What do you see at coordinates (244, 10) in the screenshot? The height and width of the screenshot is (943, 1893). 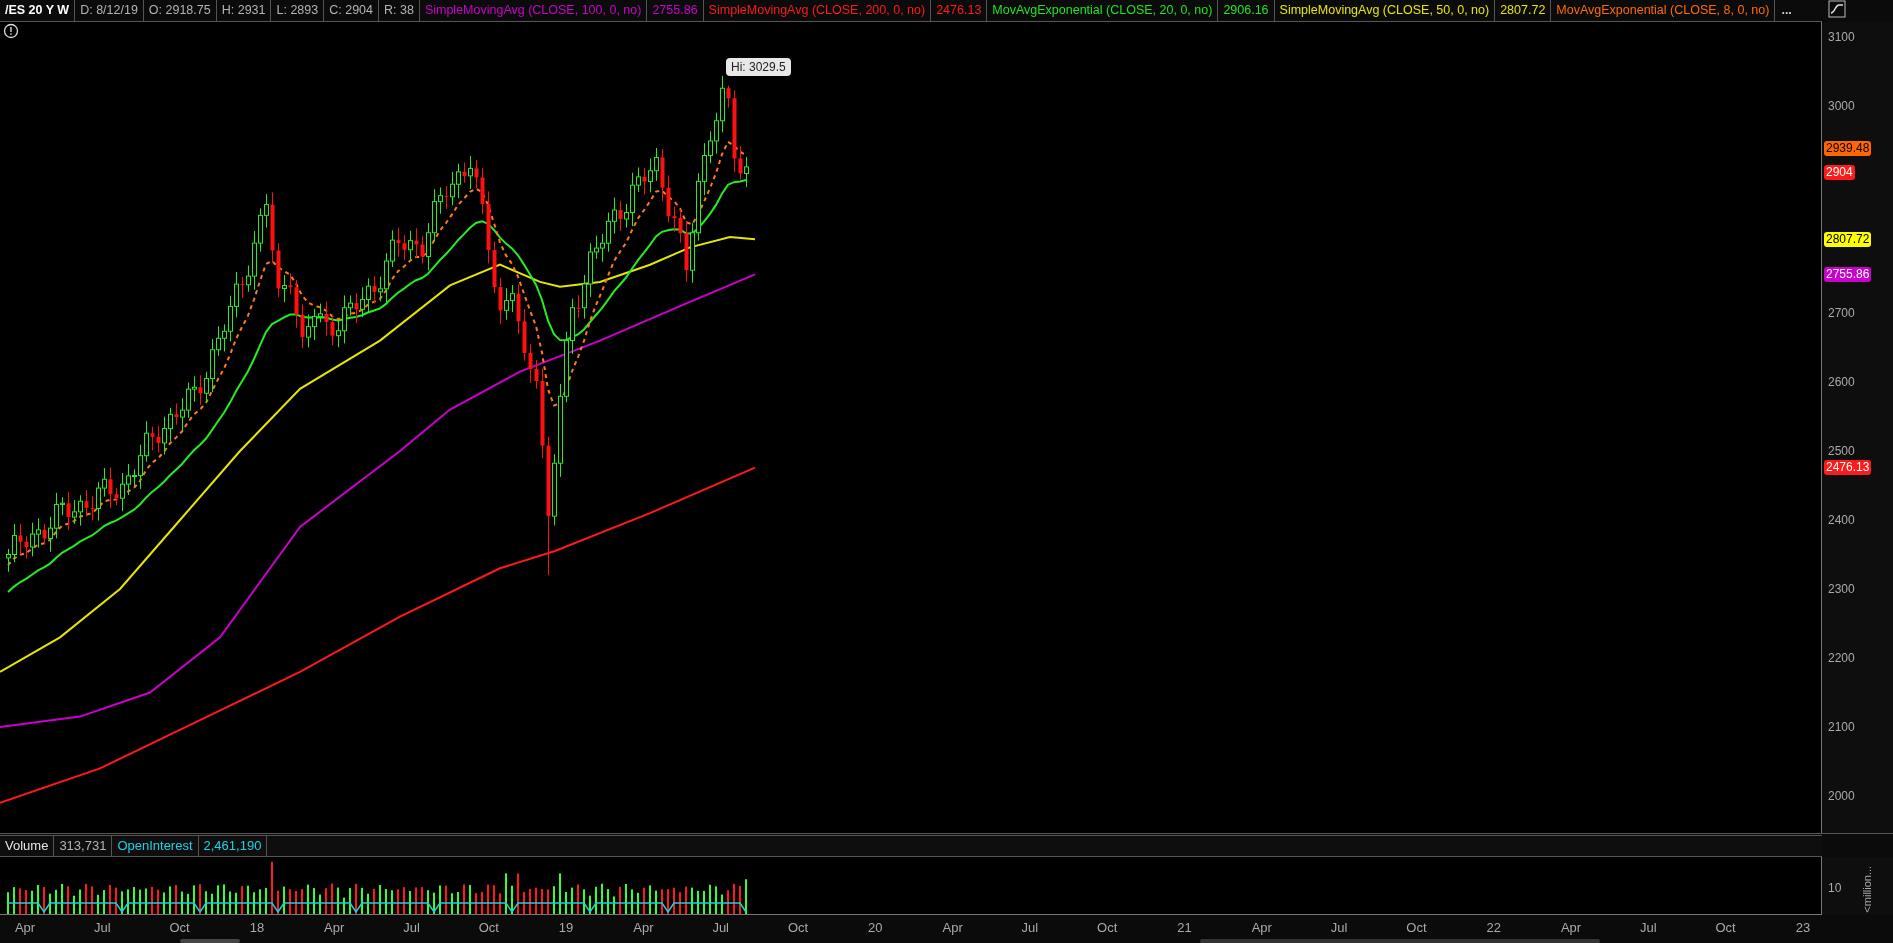 I see `header-field: H: 2931` at bounding box center [244, 10].